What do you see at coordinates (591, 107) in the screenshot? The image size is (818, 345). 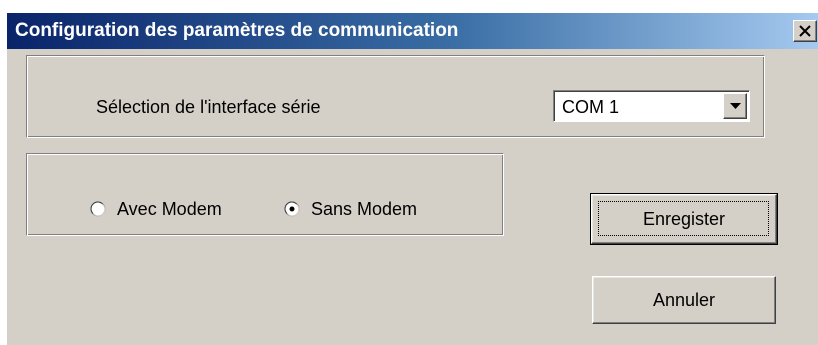 I see `serial-port-value: COM 1` at bounding box center [591, 107].